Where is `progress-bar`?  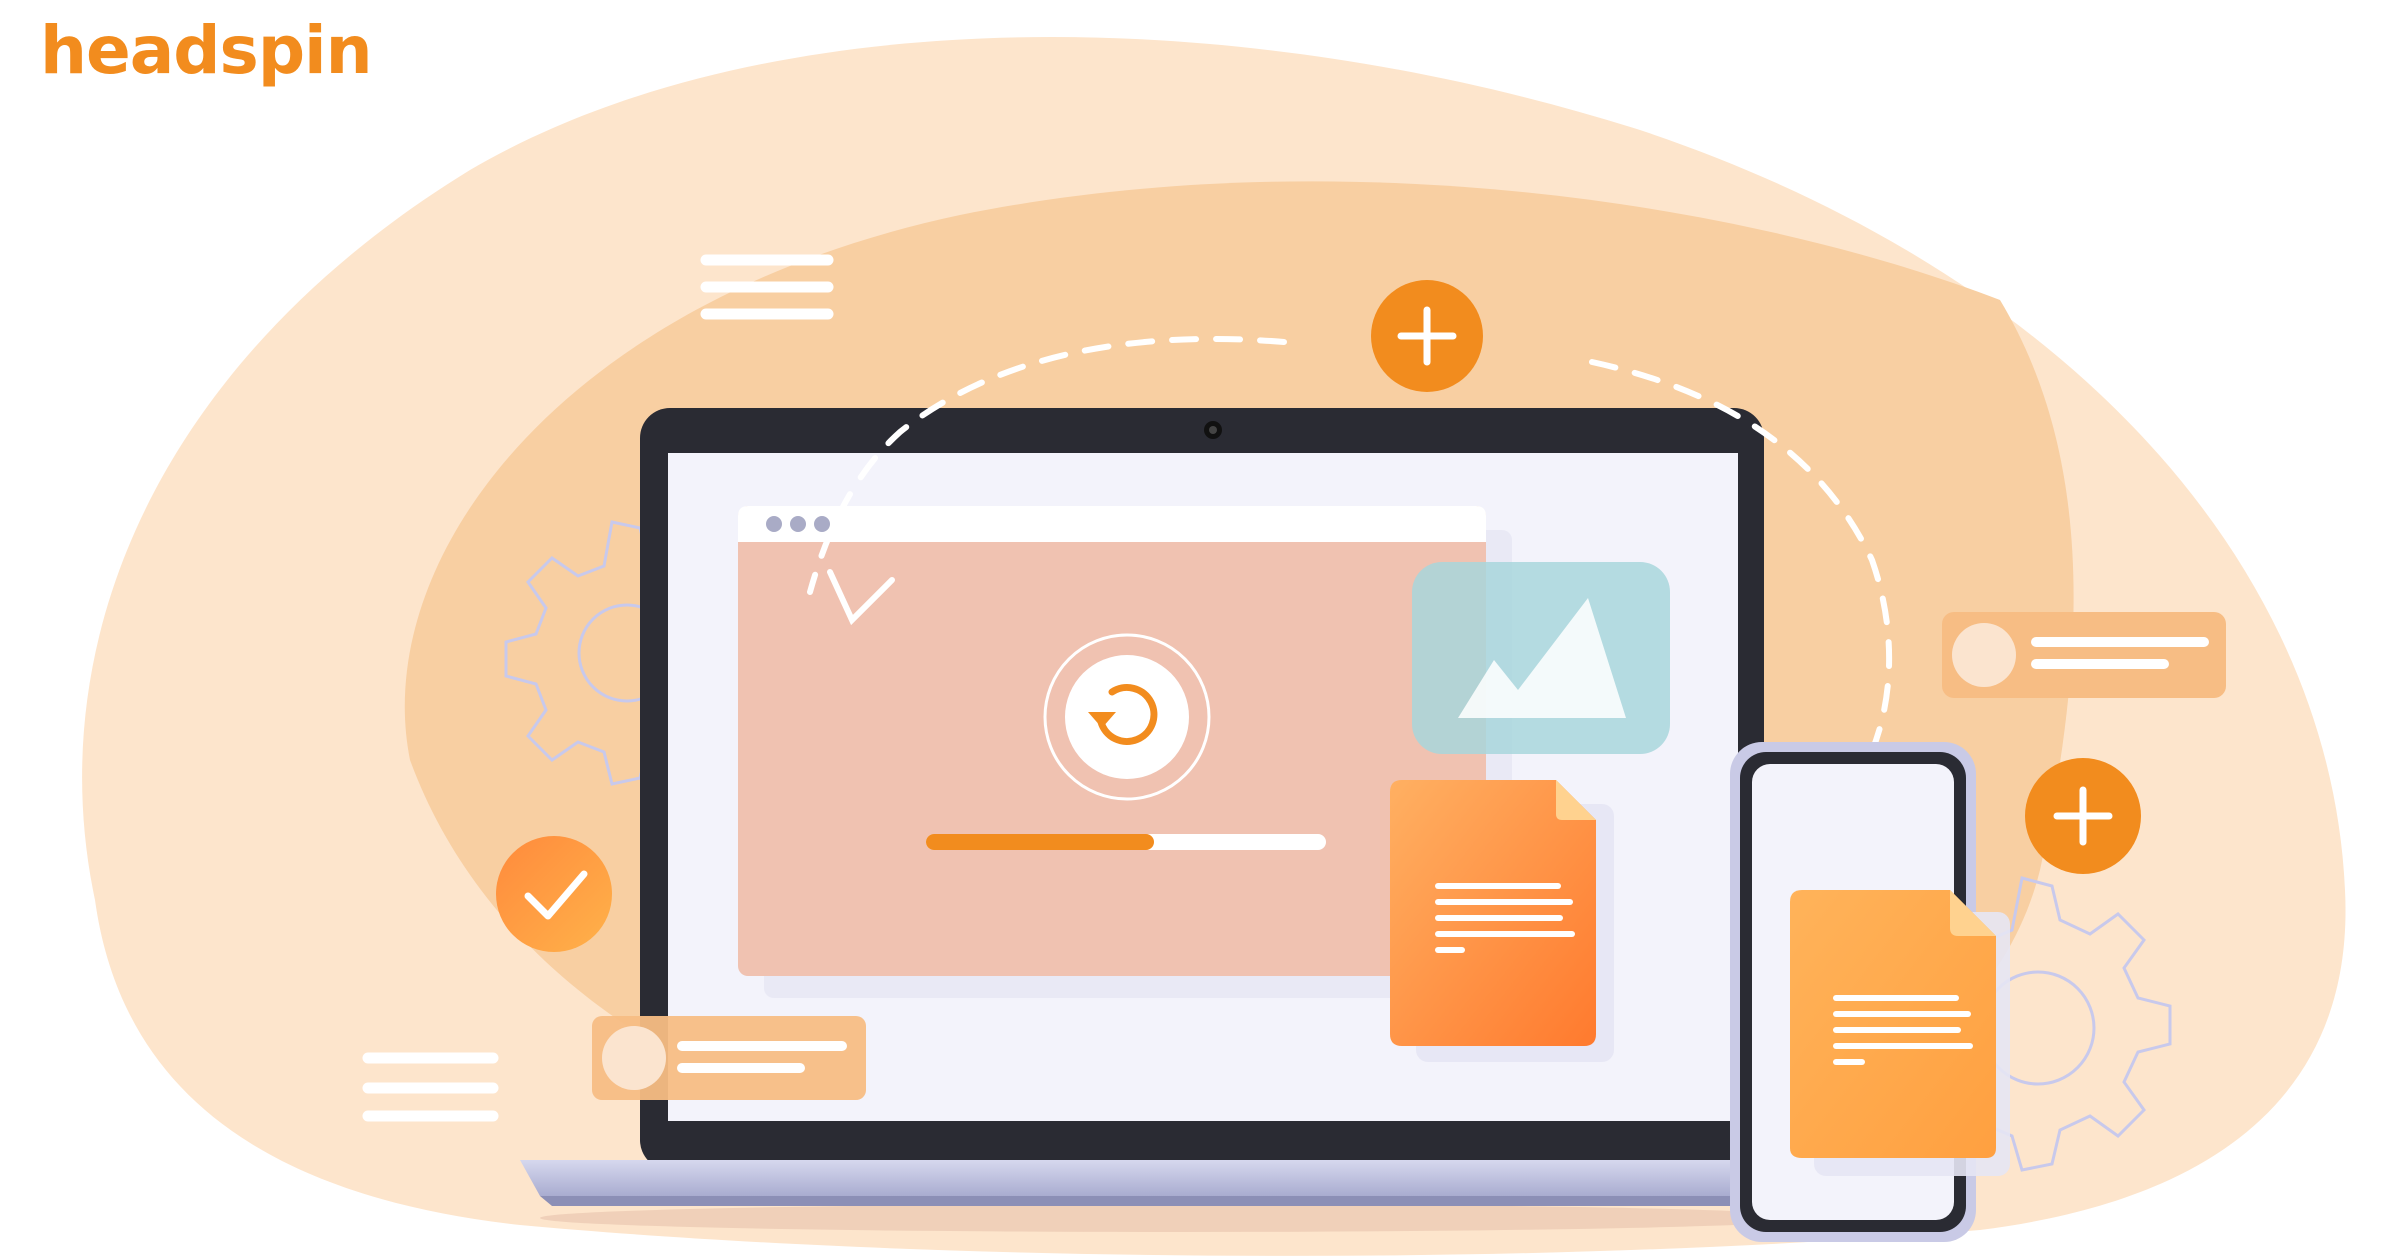 progress-bar is located at coordinates (1126, 842).